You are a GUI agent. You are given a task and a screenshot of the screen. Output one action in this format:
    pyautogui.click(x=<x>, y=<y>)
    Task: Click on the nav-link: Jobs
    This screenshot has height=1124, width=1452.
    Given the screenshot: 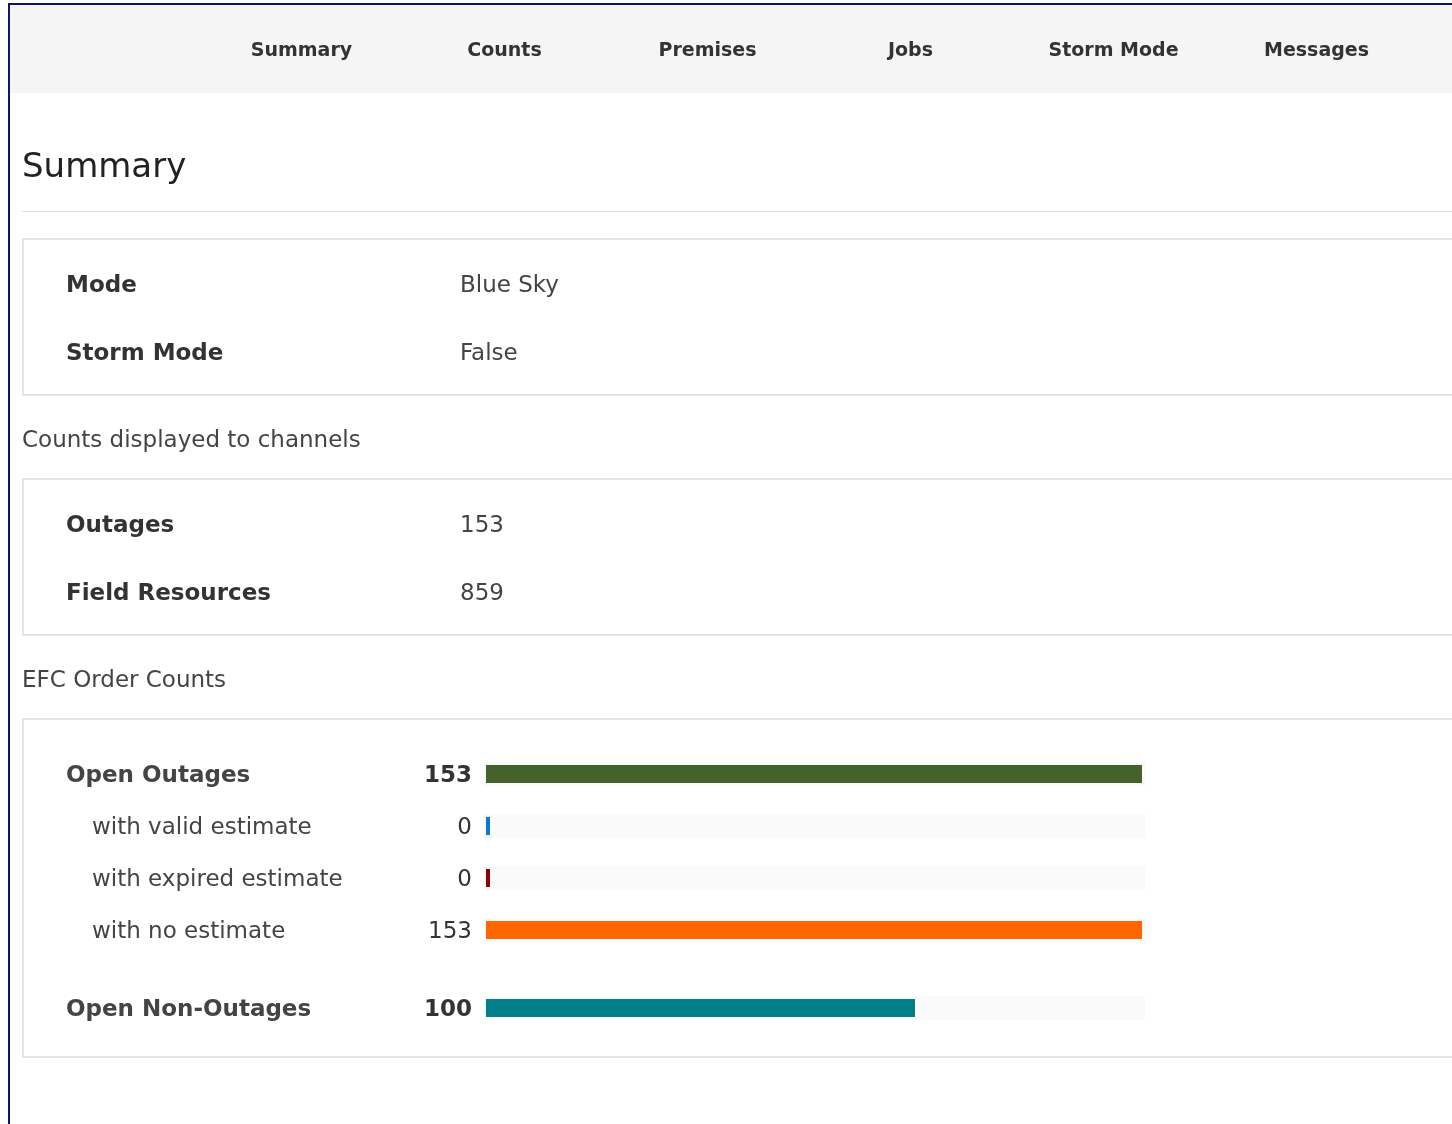 What is the action you would take?
    pyautogui.click(x=910, y=49)
    